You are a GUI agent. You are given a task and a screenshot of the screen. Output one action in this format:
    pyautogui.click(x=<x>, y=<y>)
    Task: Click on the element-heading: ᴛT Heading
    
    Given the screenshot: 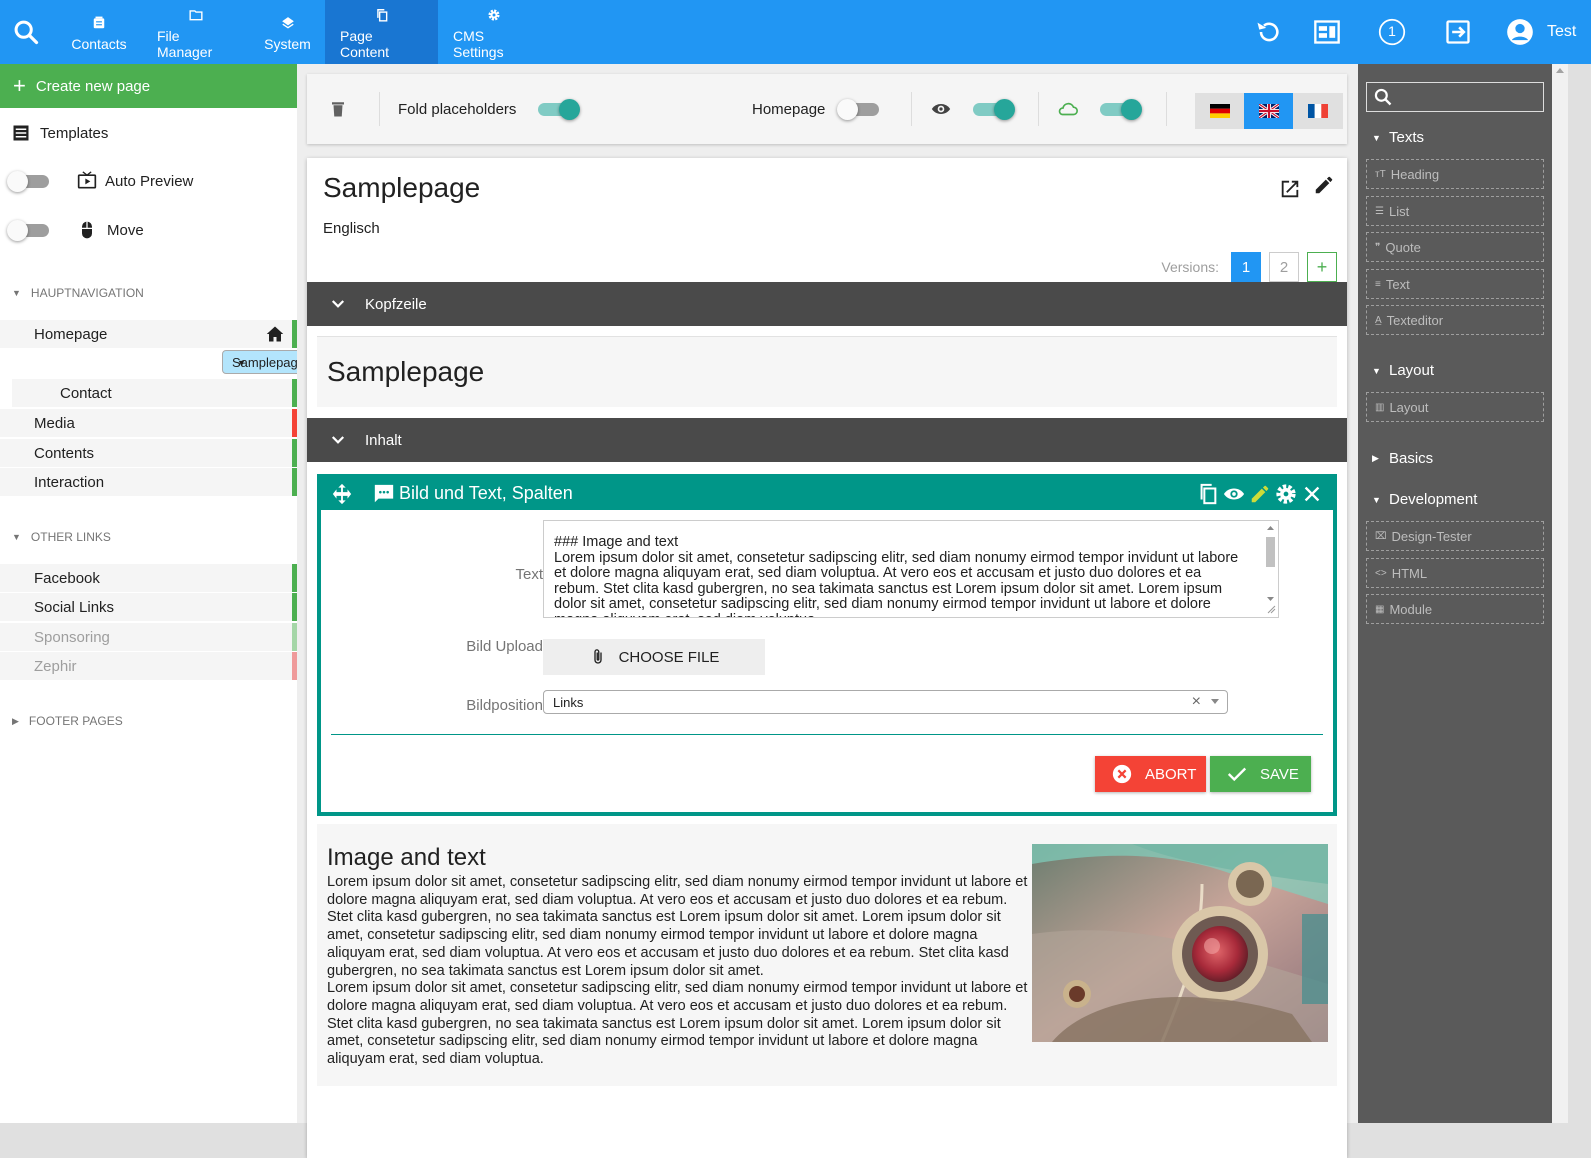 What is the action you would take?
    pyautogui.click(x=1455, y=174)
    